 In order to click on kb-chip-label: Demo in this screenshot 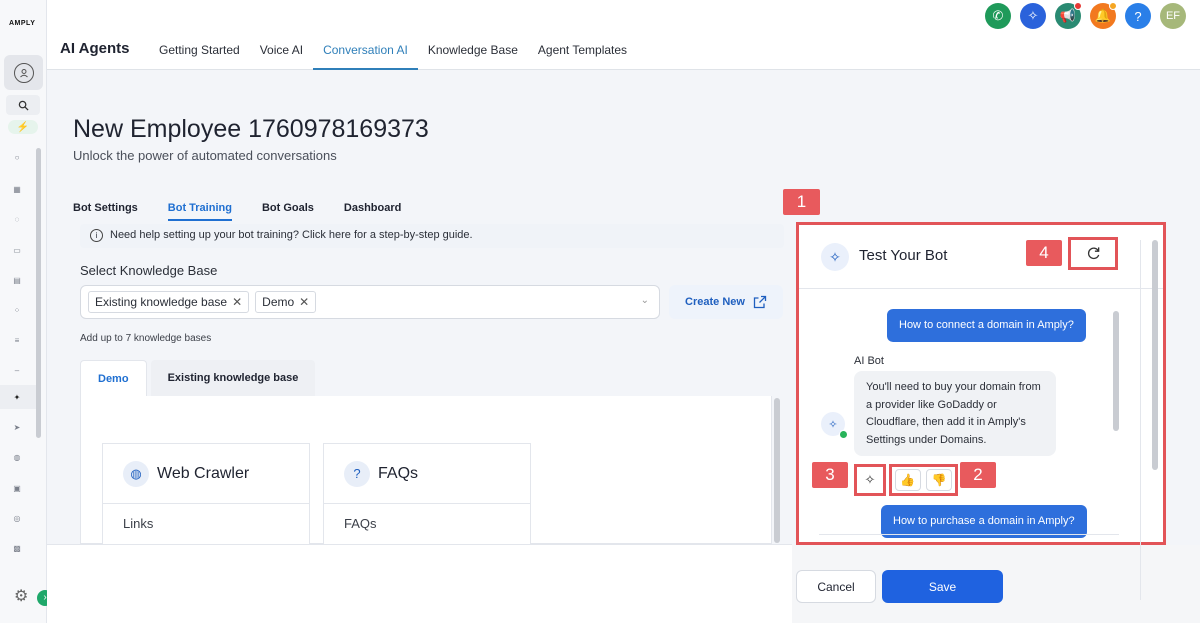, I will do `click(278, 302)`.